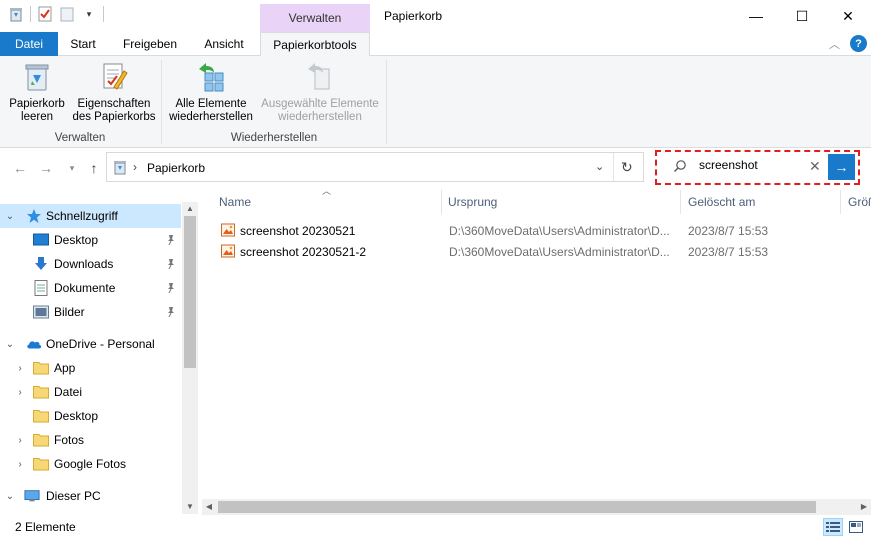 The image size is (871, 539). I want to click on pictures-icon, so click(41, 312).